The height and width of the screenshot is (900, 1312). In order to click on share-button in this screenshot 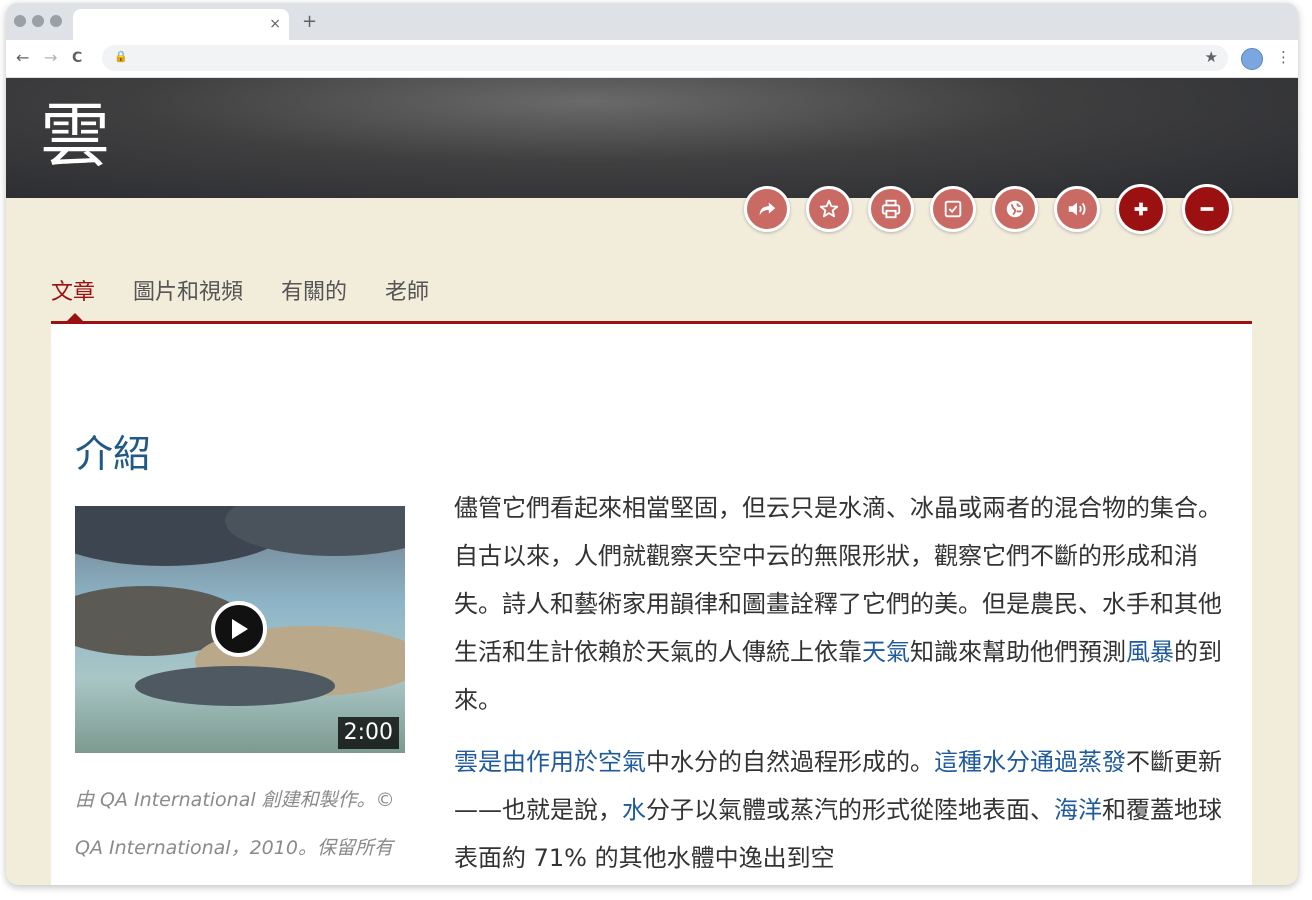, I will do `click(767, 209)`.